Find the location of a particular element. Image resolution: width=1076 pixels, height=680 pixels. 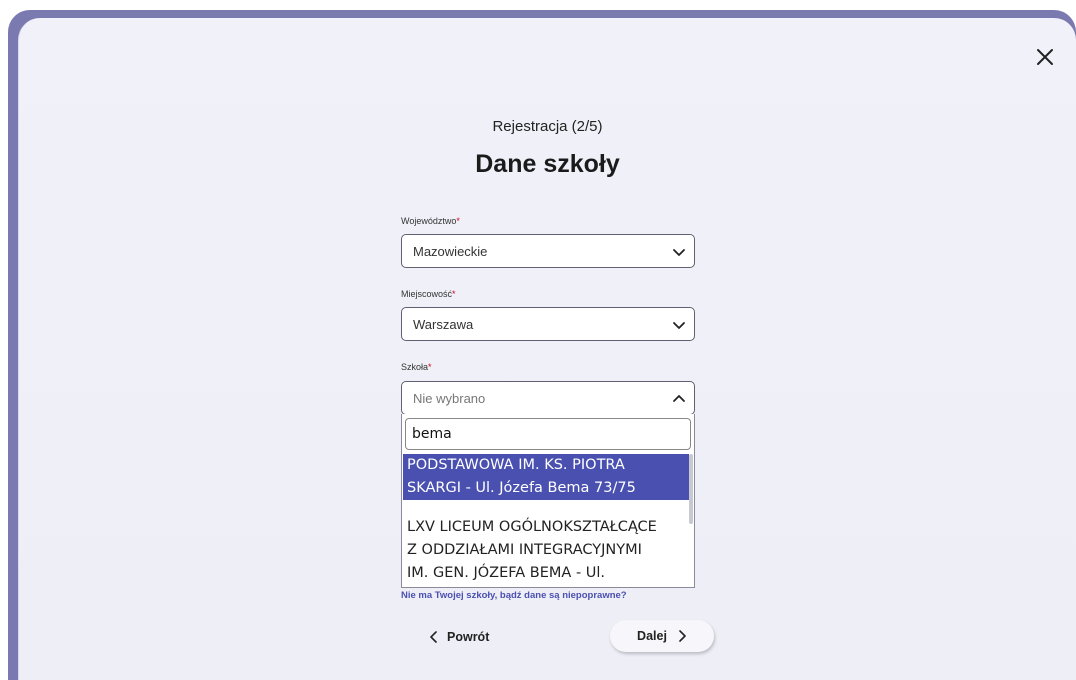

close-button is located at coordinates (1045, 57).